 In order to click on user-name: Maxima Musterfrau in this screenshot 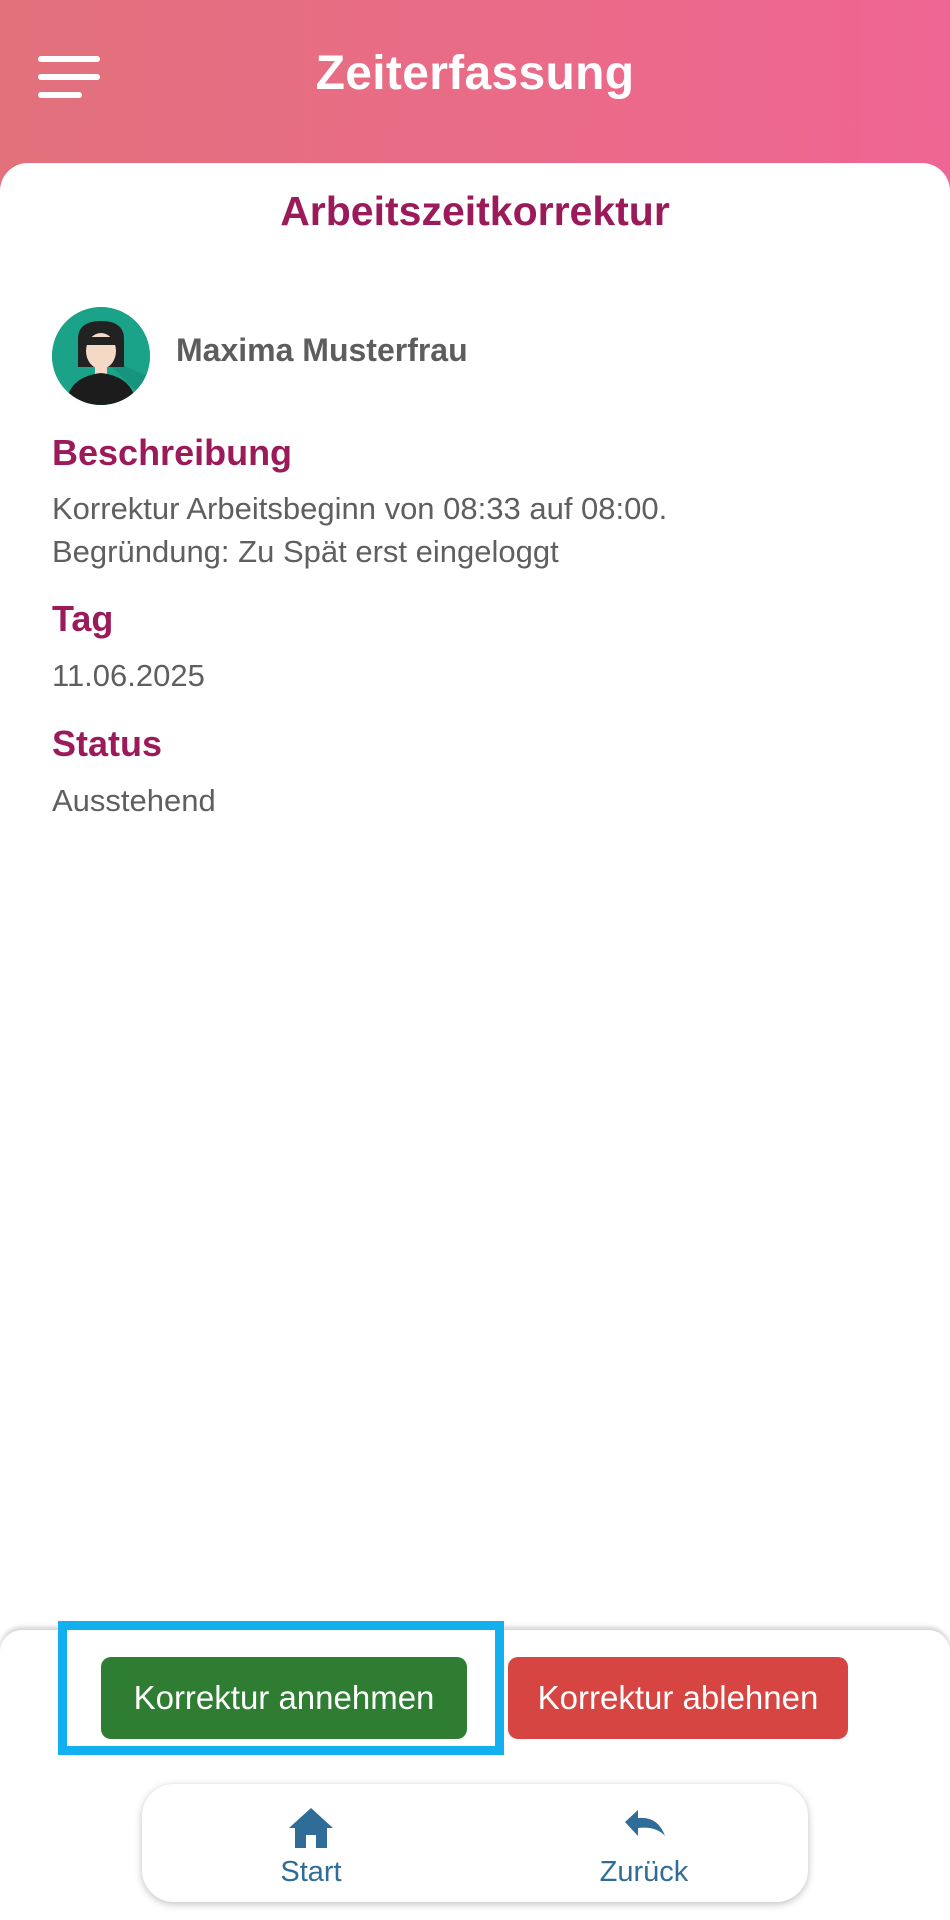, I will do `click(322, 350)`.